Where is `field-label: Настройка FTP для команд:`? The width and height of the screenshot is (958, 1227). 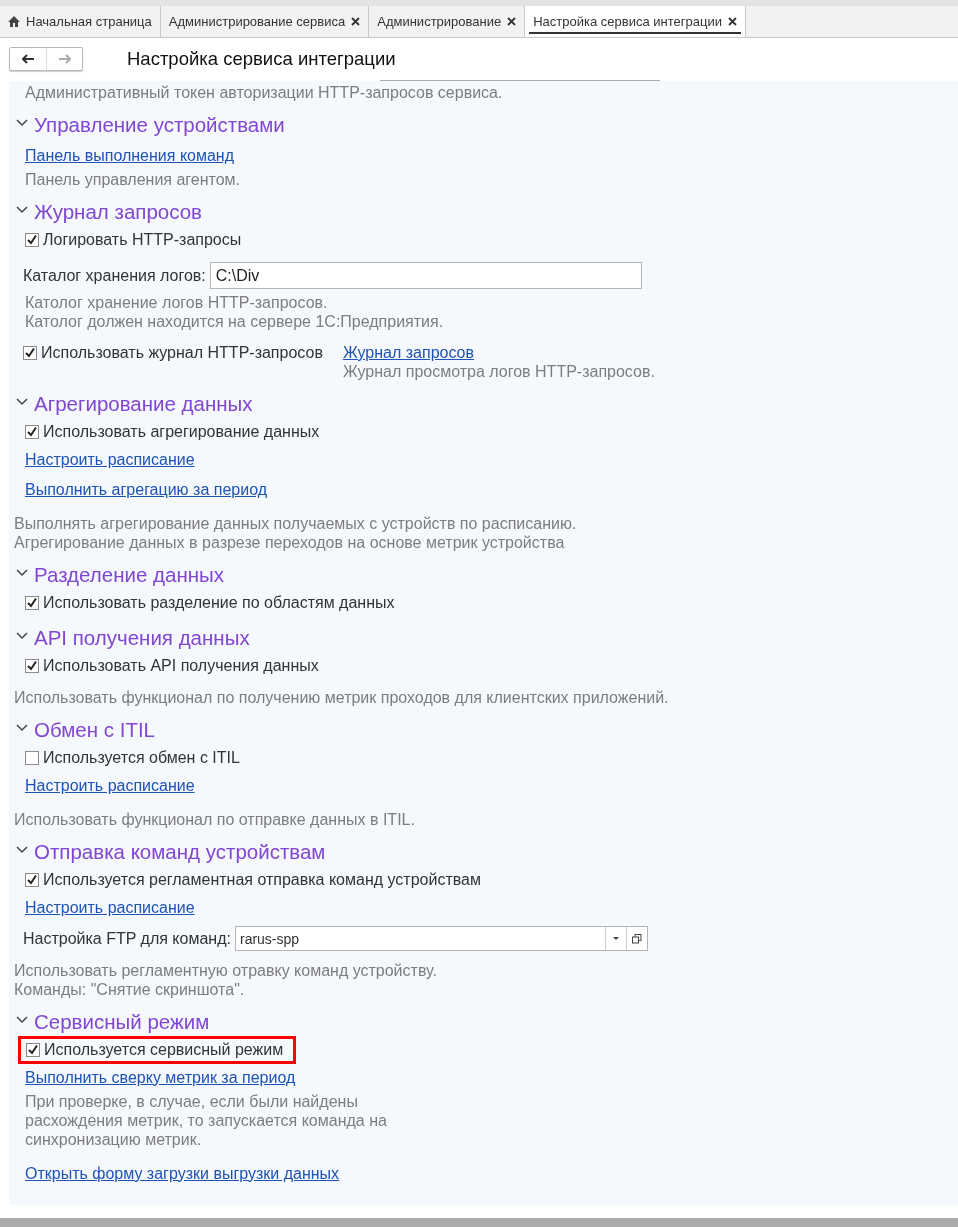
field-label: Настройка FTP для команд: is located at coordinates (127, 938).